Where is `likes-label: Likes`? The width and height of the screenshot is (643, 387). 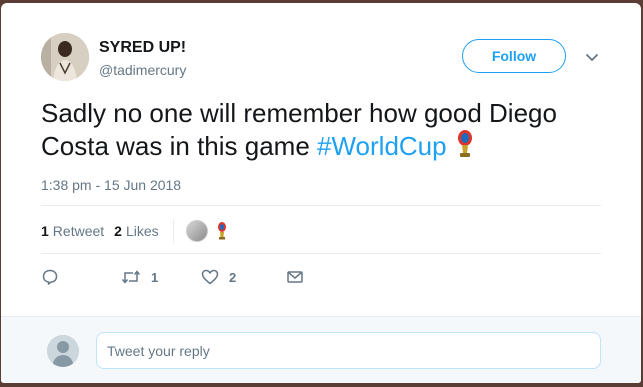
likes-label: Likes is located at coordinates (142, 231).